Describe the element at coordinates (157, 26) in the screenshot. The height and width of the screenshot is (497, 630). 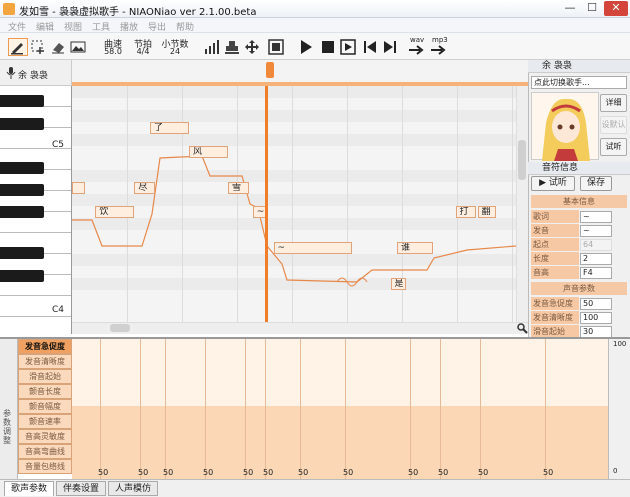
I see `menu-export: 导出` at that location.